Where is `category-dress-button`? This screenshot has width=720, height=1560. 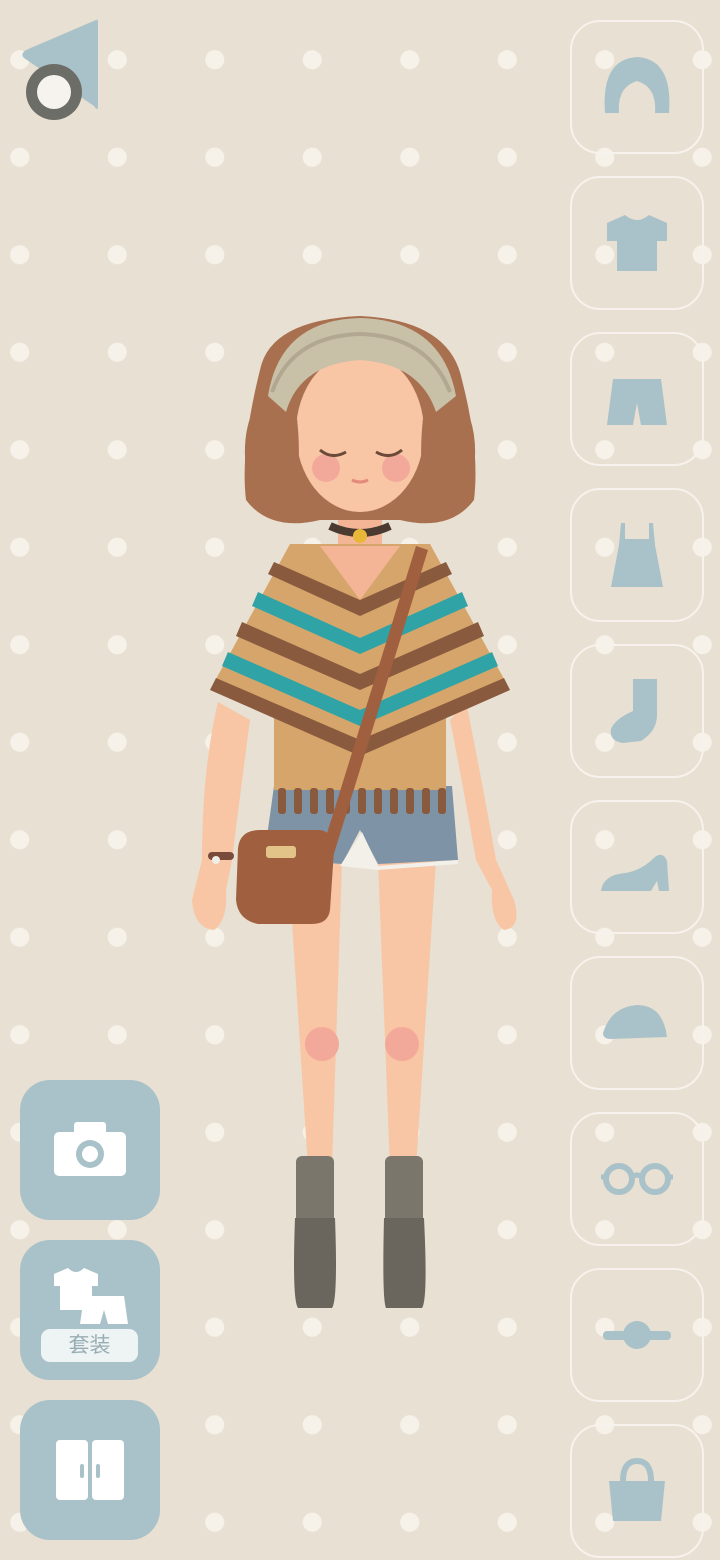
category-dress-button is located at coordinates (637, 555).